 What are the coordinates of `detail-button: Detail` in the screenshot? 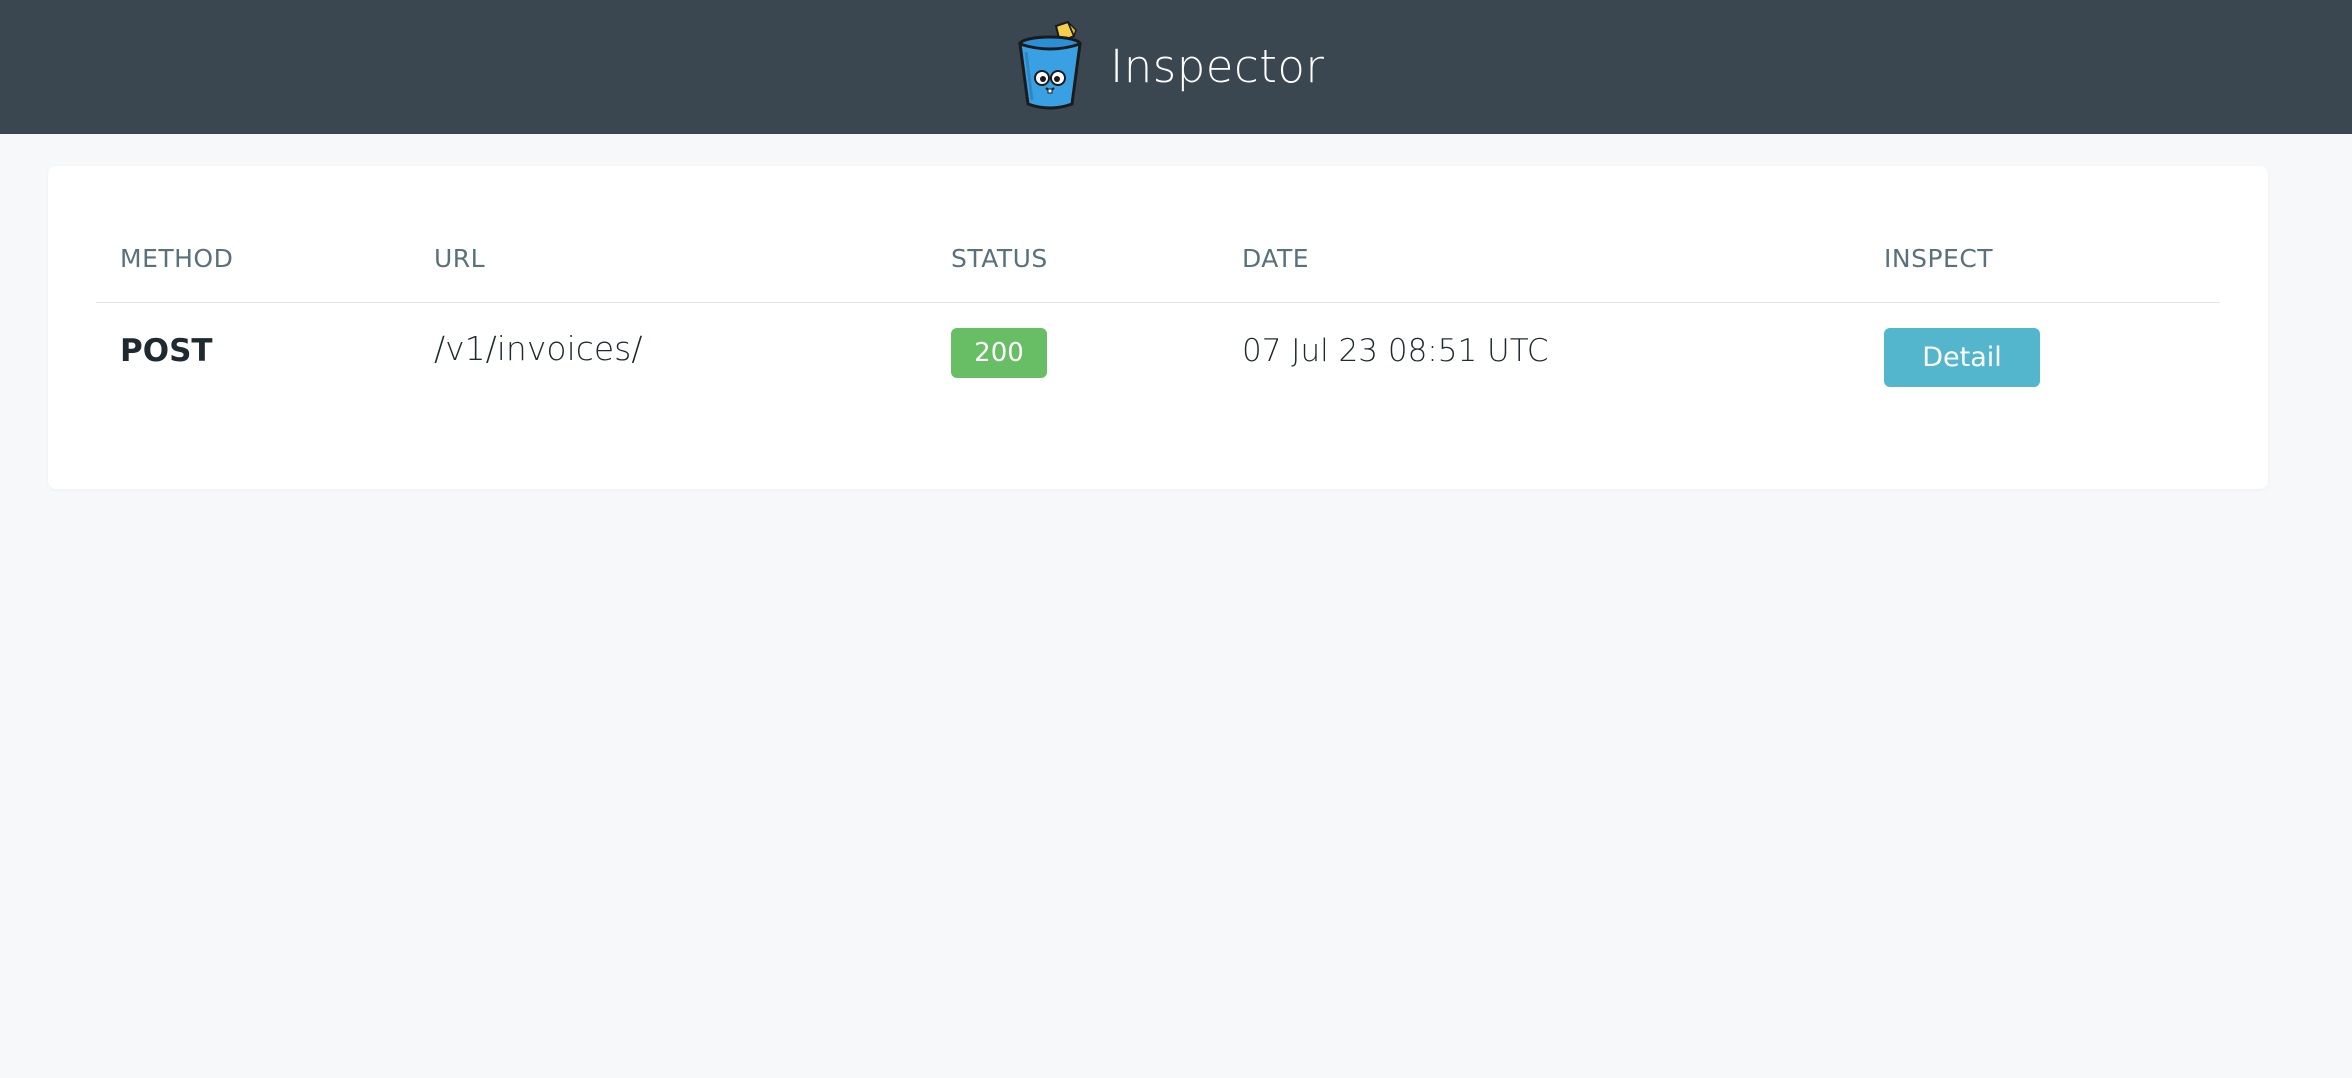 It's located at (1962, 357).